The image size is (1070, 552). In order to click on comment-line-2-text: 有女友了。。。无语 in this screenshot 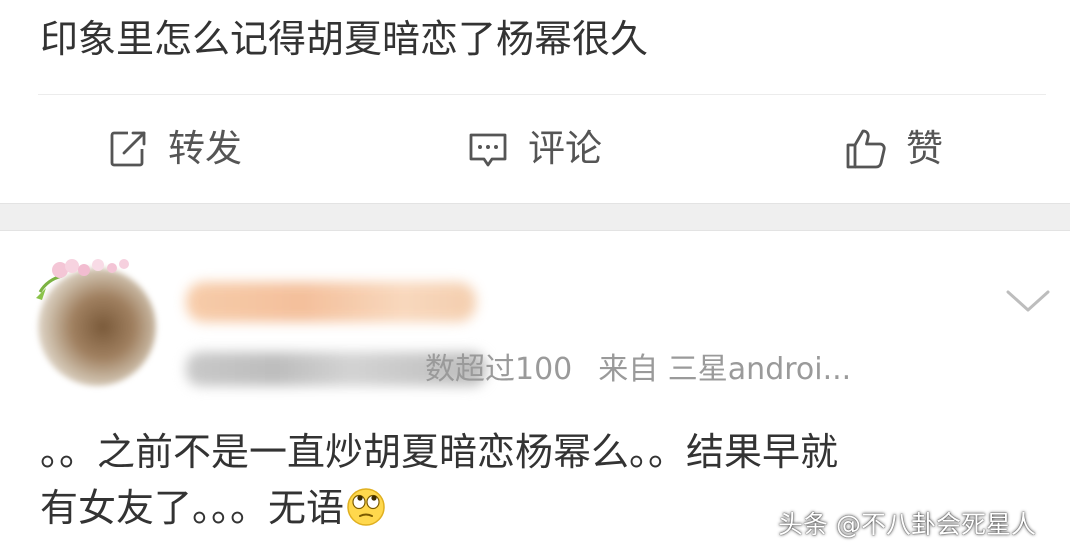, I will do `click(192, 508)`.